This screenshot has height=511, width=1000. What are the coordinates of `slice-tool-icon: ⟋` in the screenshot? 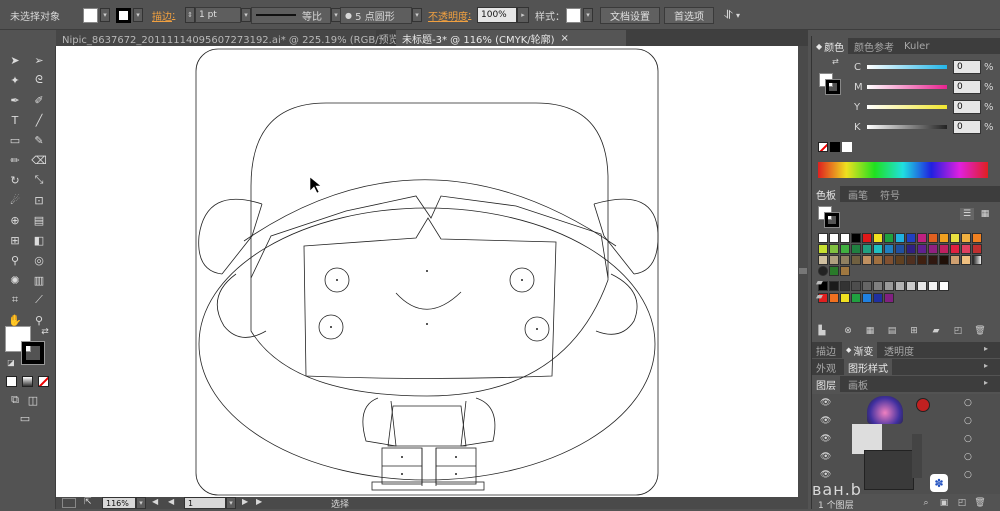 It's located at (39, 300).